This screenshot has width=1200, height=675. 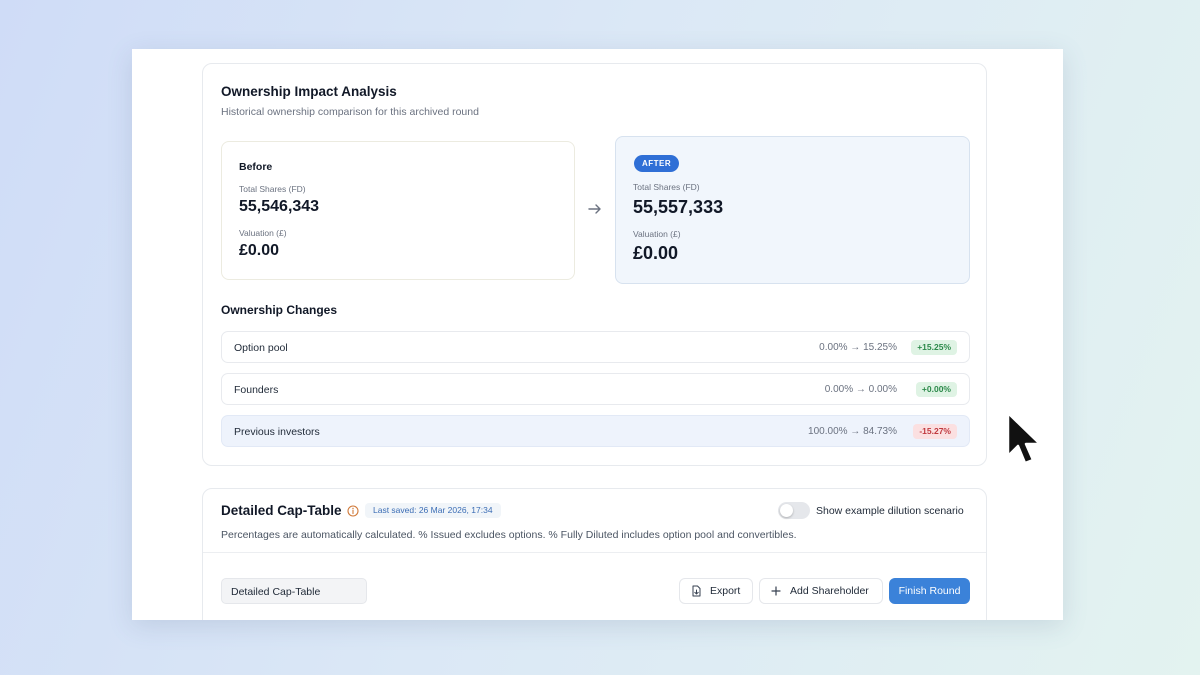 I want to click on before-shares-label: Total Shares (FD), so click(x=272, y=189).